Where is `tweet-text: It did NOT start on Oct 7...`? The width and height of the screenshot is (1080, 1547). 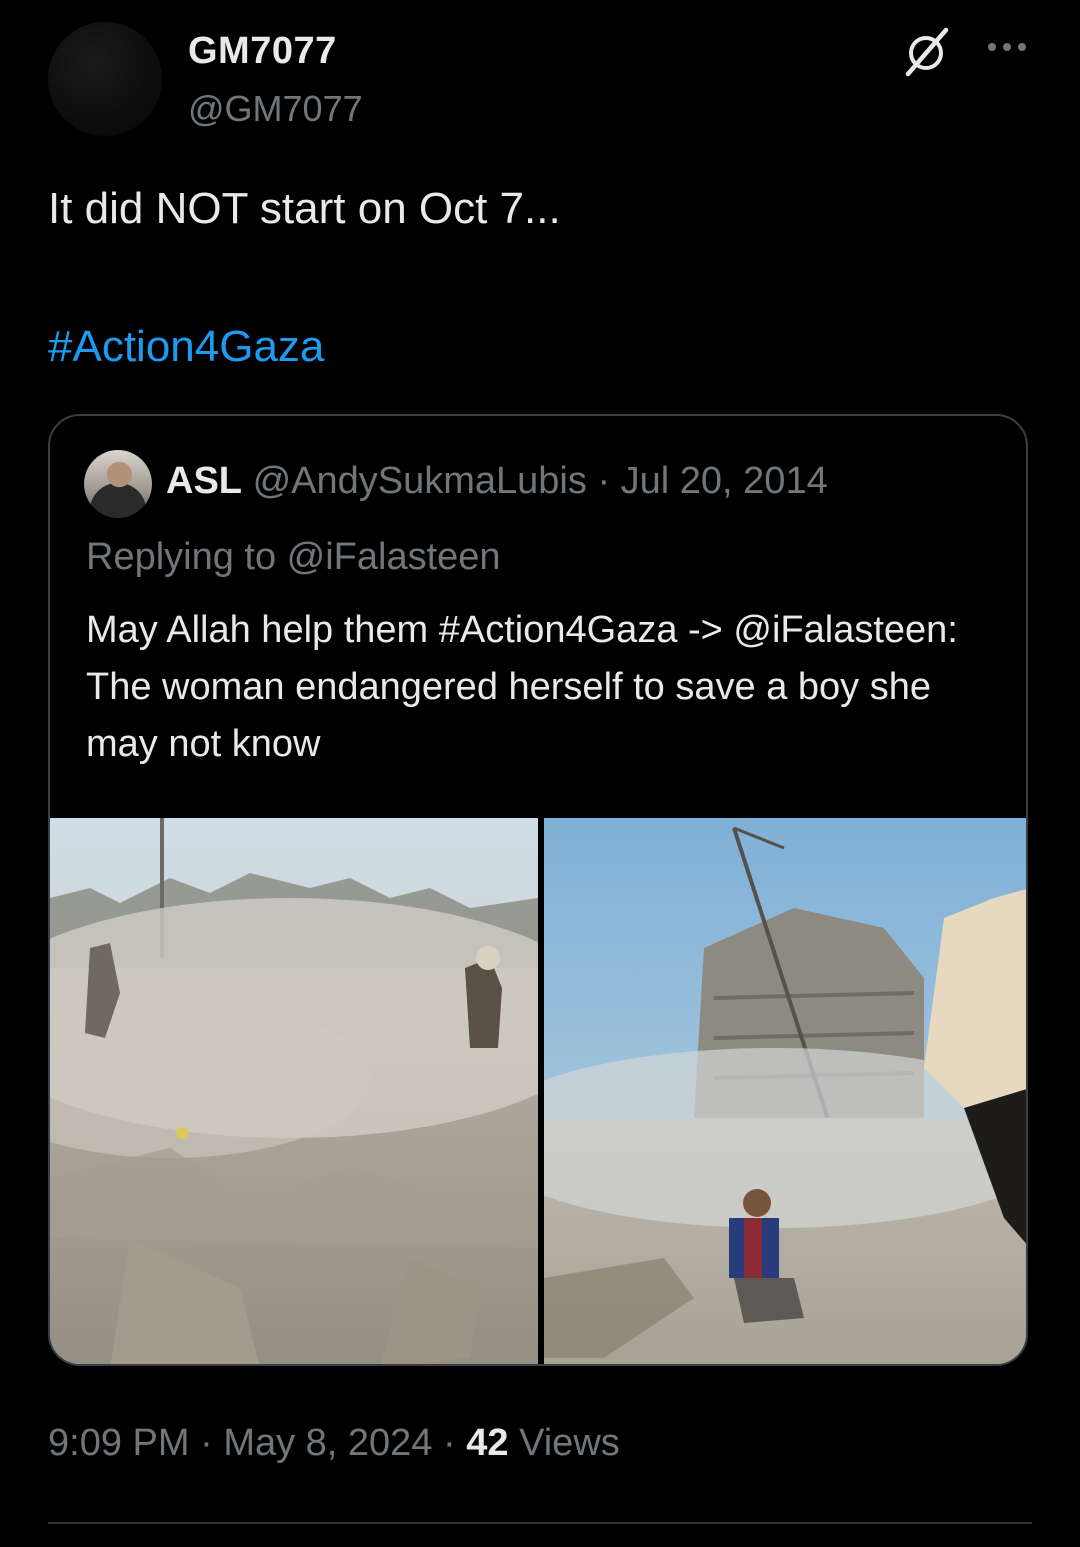
tweet-text: It did NOT start on Oct 7... is located at coordinates (304, 208).